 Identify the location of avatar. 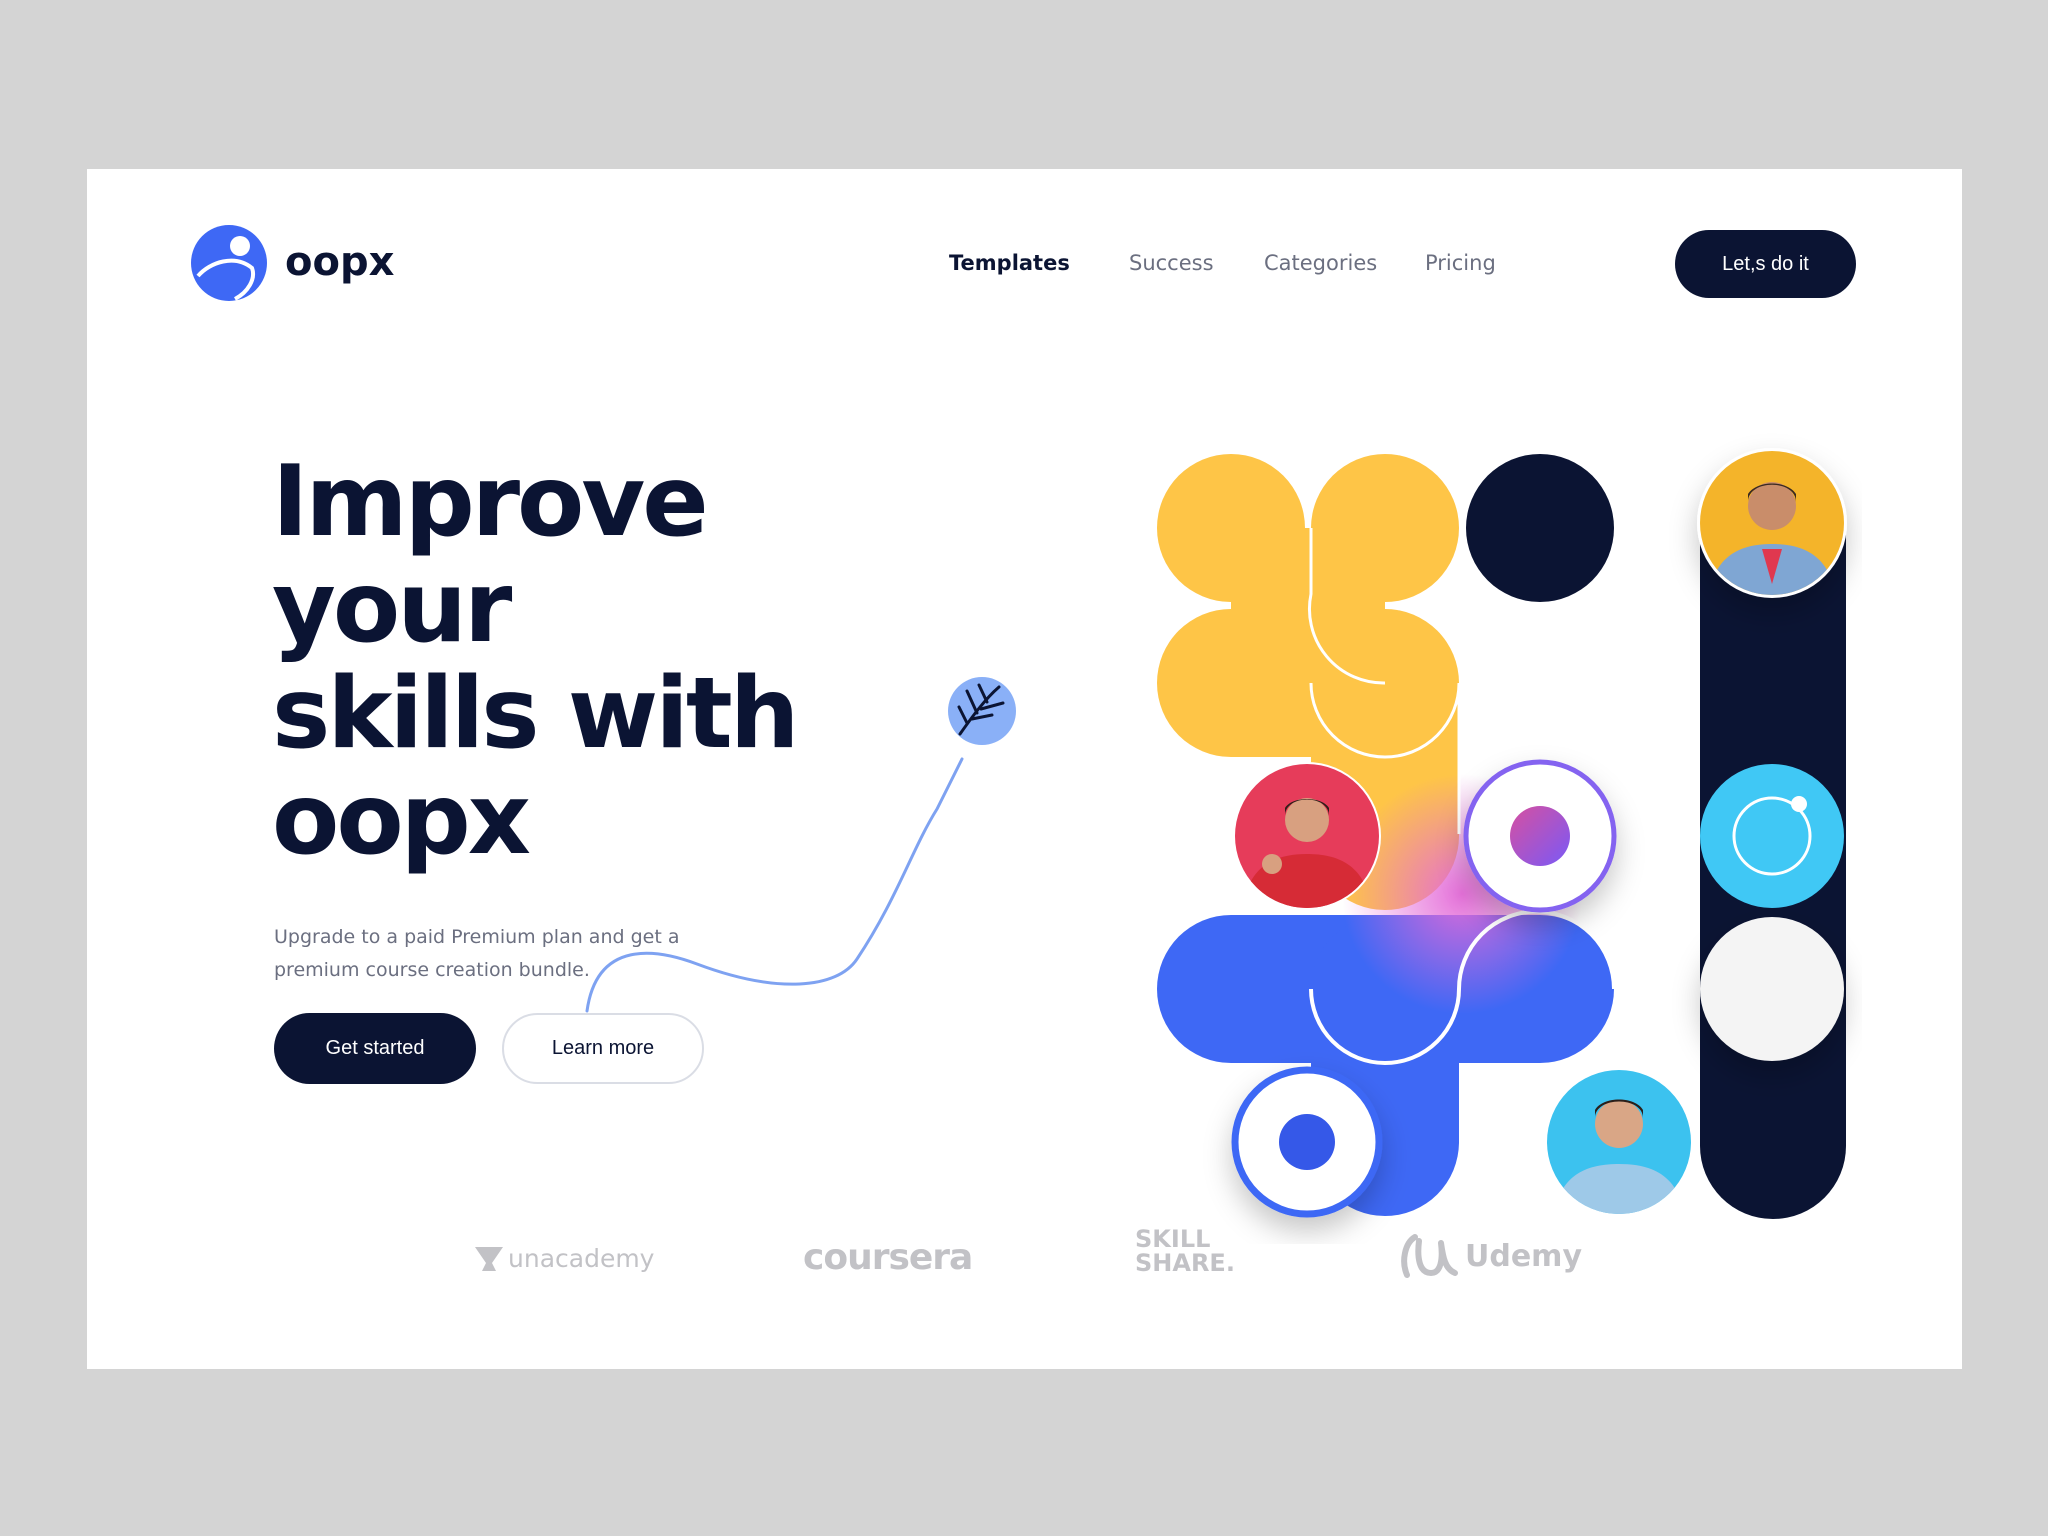
(1619, 1142).